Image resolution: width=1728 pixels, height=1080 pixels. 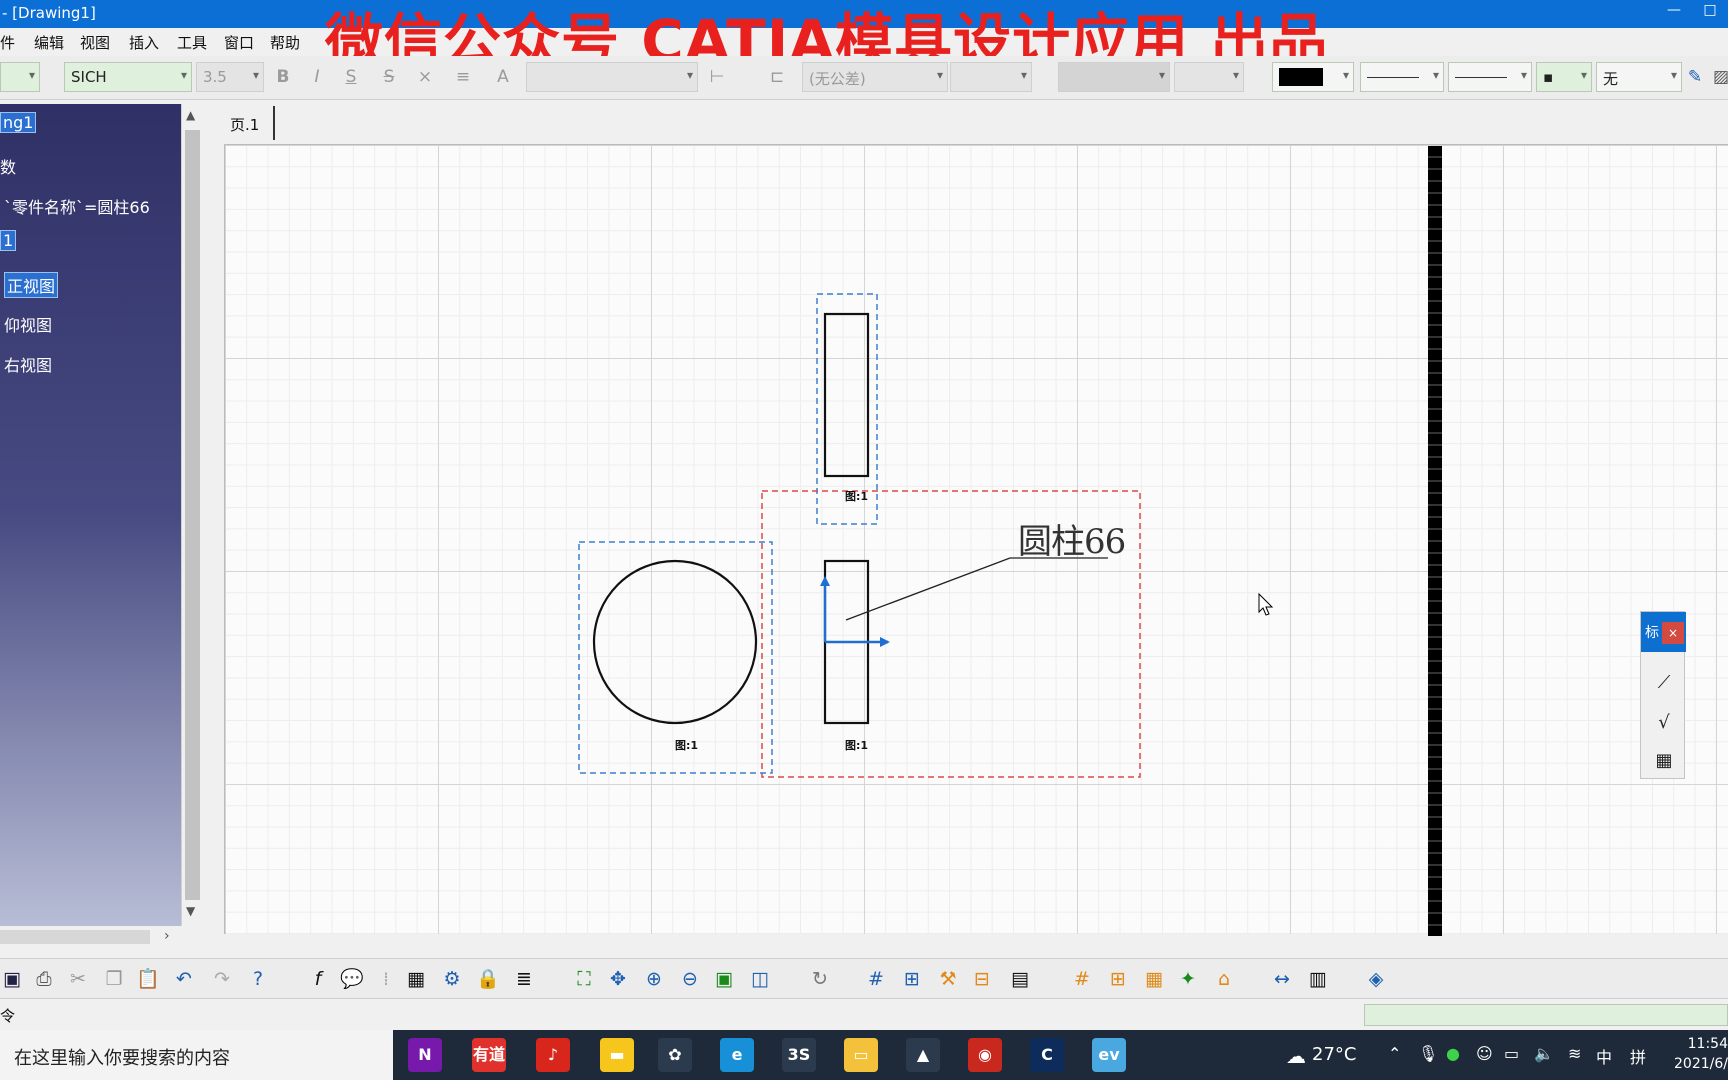 I want to click on zoom-out-icon: ⊖, so click(x=690, y=979).